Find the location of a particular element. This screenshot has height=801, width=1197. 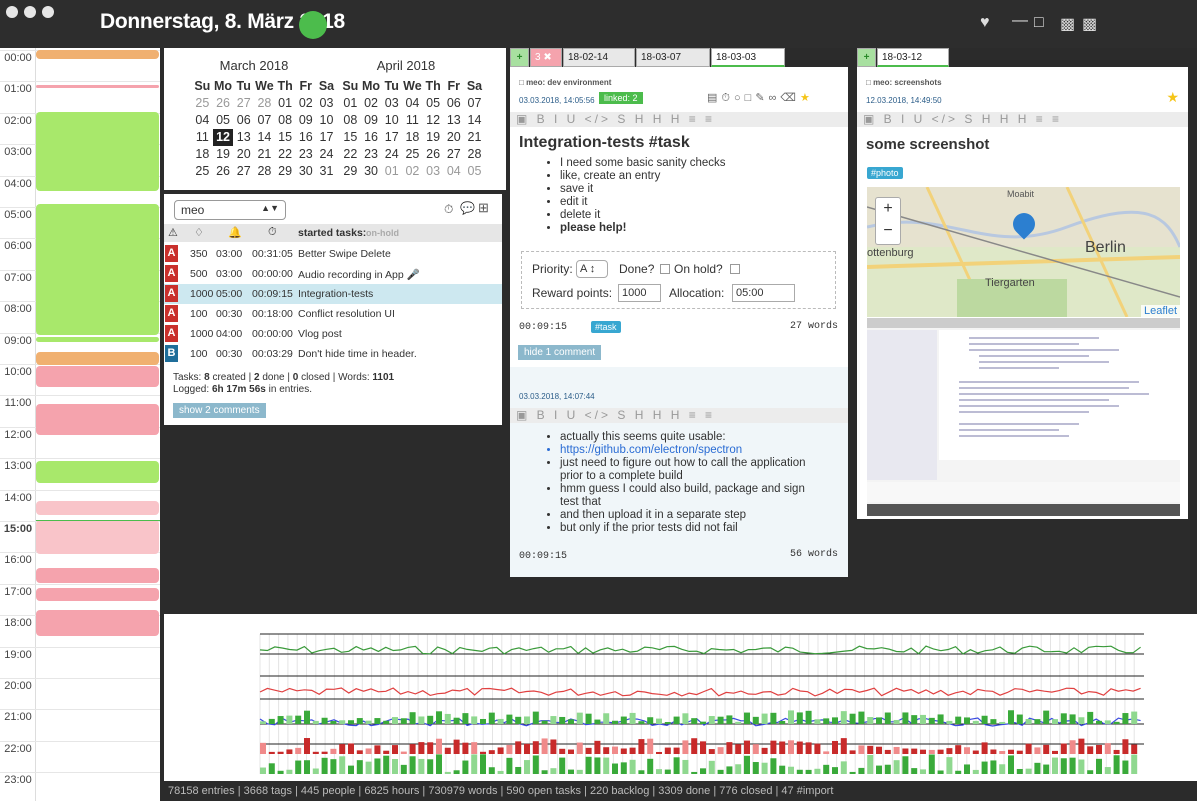

comment-icon: 💬 is located at coordinates (467, 208).